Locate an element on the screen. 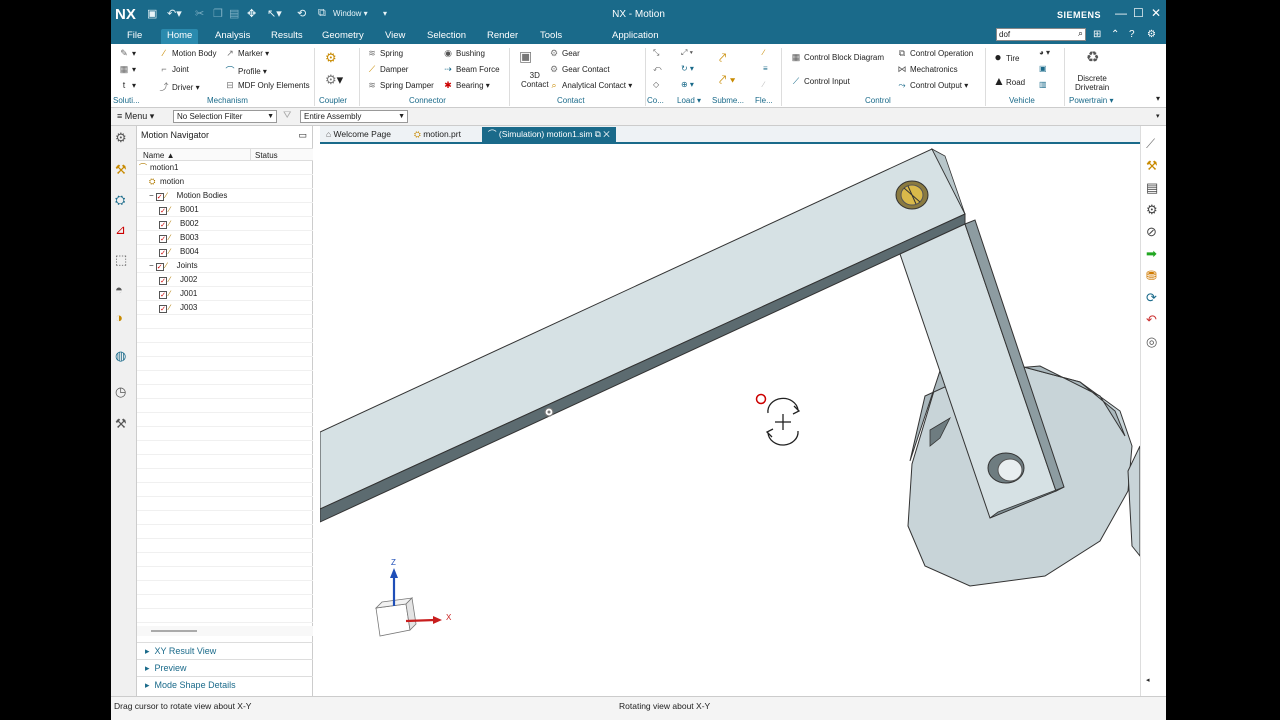 The width and height of the screenshot is (1280, 720). reuse-library-icon: ◓ is located at coordinates (119, 289).